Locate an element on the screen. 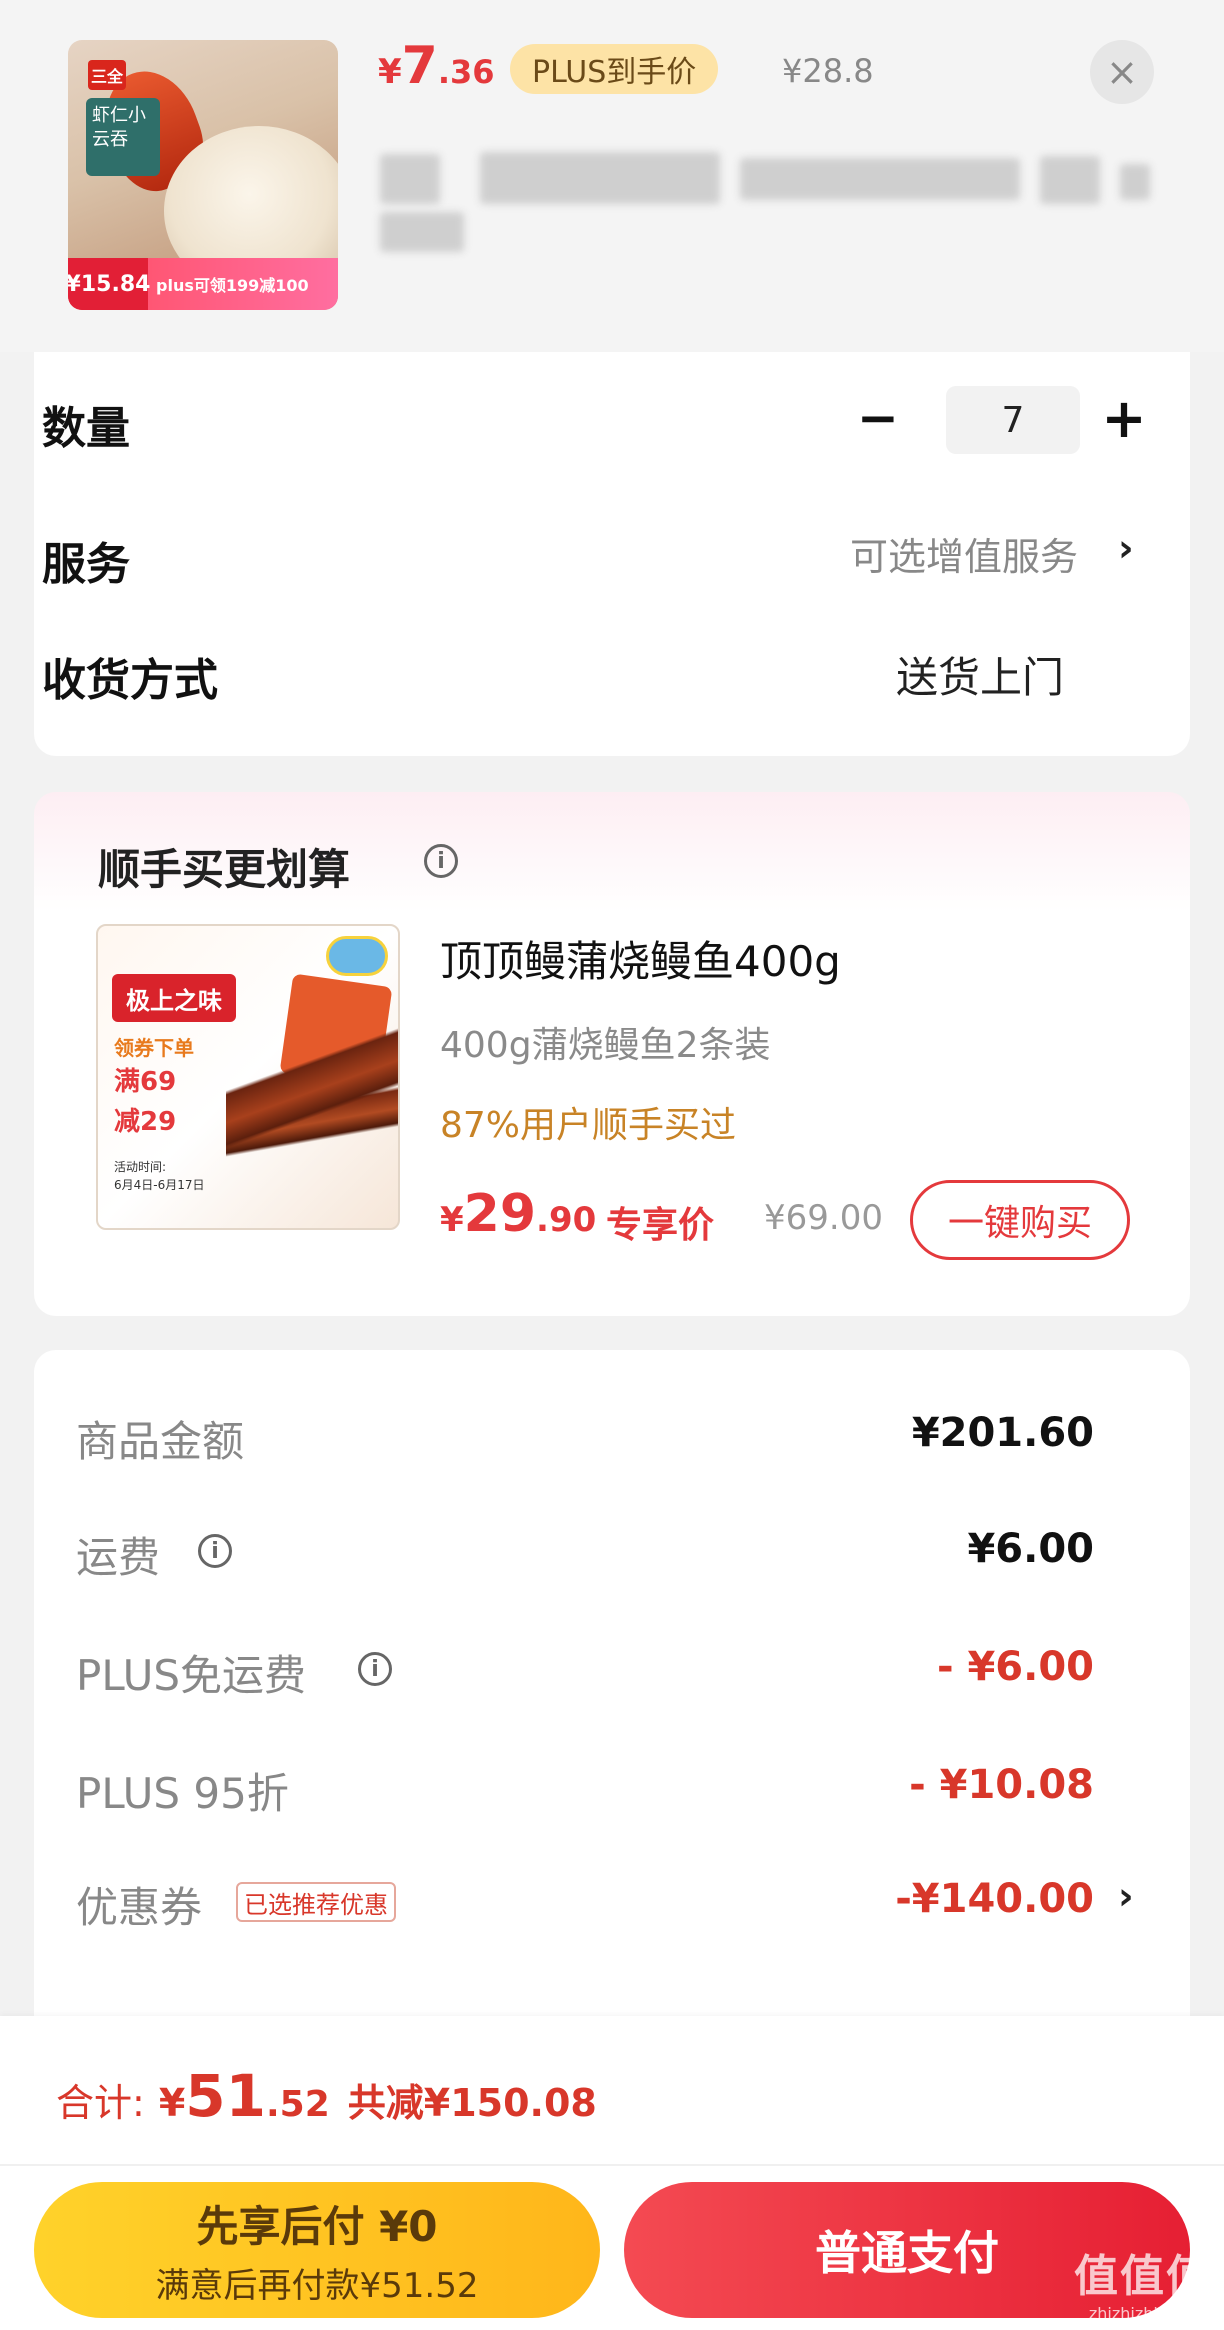  addon-image-dates-value: 6月4日-6月17日 is located at coordinates (159, 1185).